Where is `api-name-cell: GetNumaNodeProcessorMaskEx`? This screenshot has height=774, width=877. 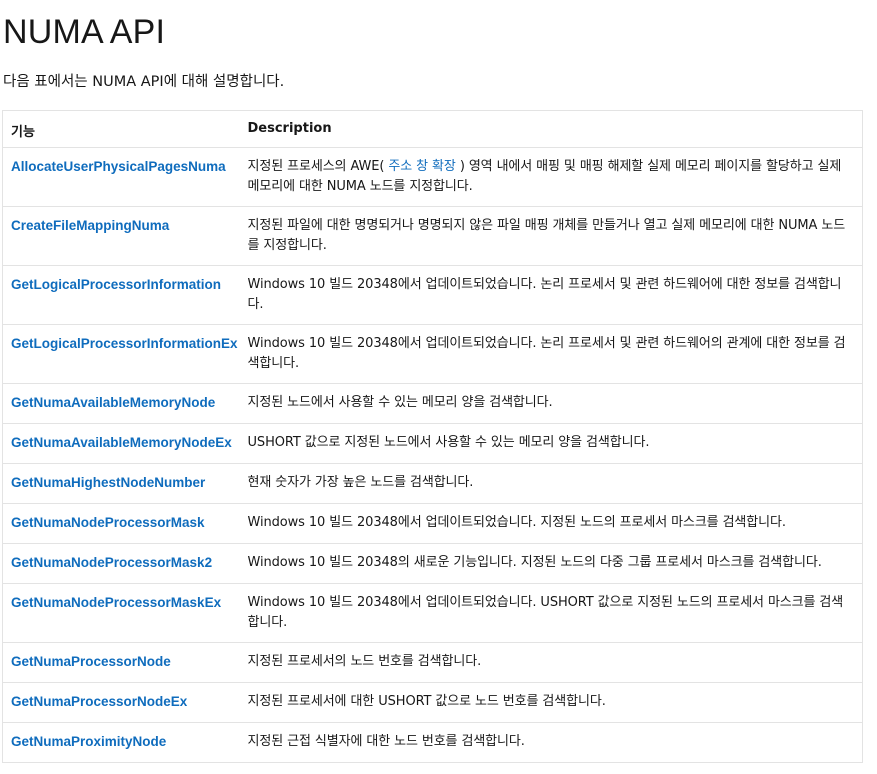 api-name-cell: GetNumaNodeProcessorMaskEx is located at coordinates (121, 613).